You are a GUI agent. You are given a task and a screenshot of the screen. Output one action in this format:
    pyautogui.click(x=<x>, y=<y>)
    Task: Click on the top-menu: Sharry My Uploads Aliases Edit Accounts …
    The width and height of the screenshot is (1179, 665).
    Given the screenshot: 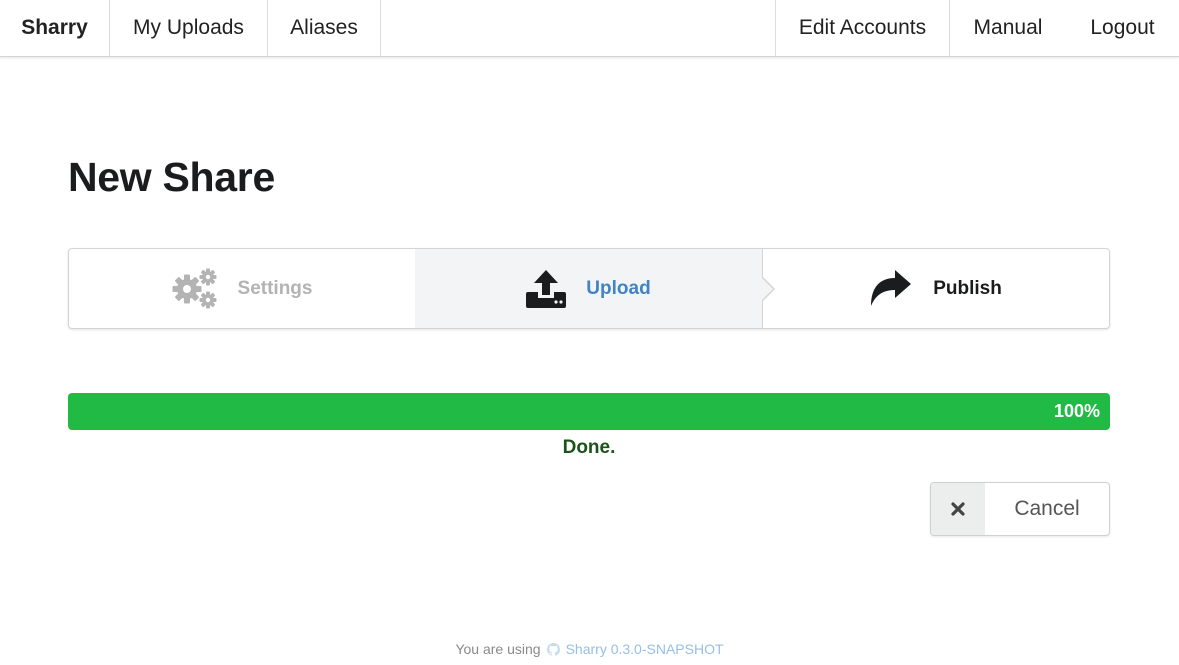 What is the action you would take?
    pyautogui.click(x=589, y=28)
    